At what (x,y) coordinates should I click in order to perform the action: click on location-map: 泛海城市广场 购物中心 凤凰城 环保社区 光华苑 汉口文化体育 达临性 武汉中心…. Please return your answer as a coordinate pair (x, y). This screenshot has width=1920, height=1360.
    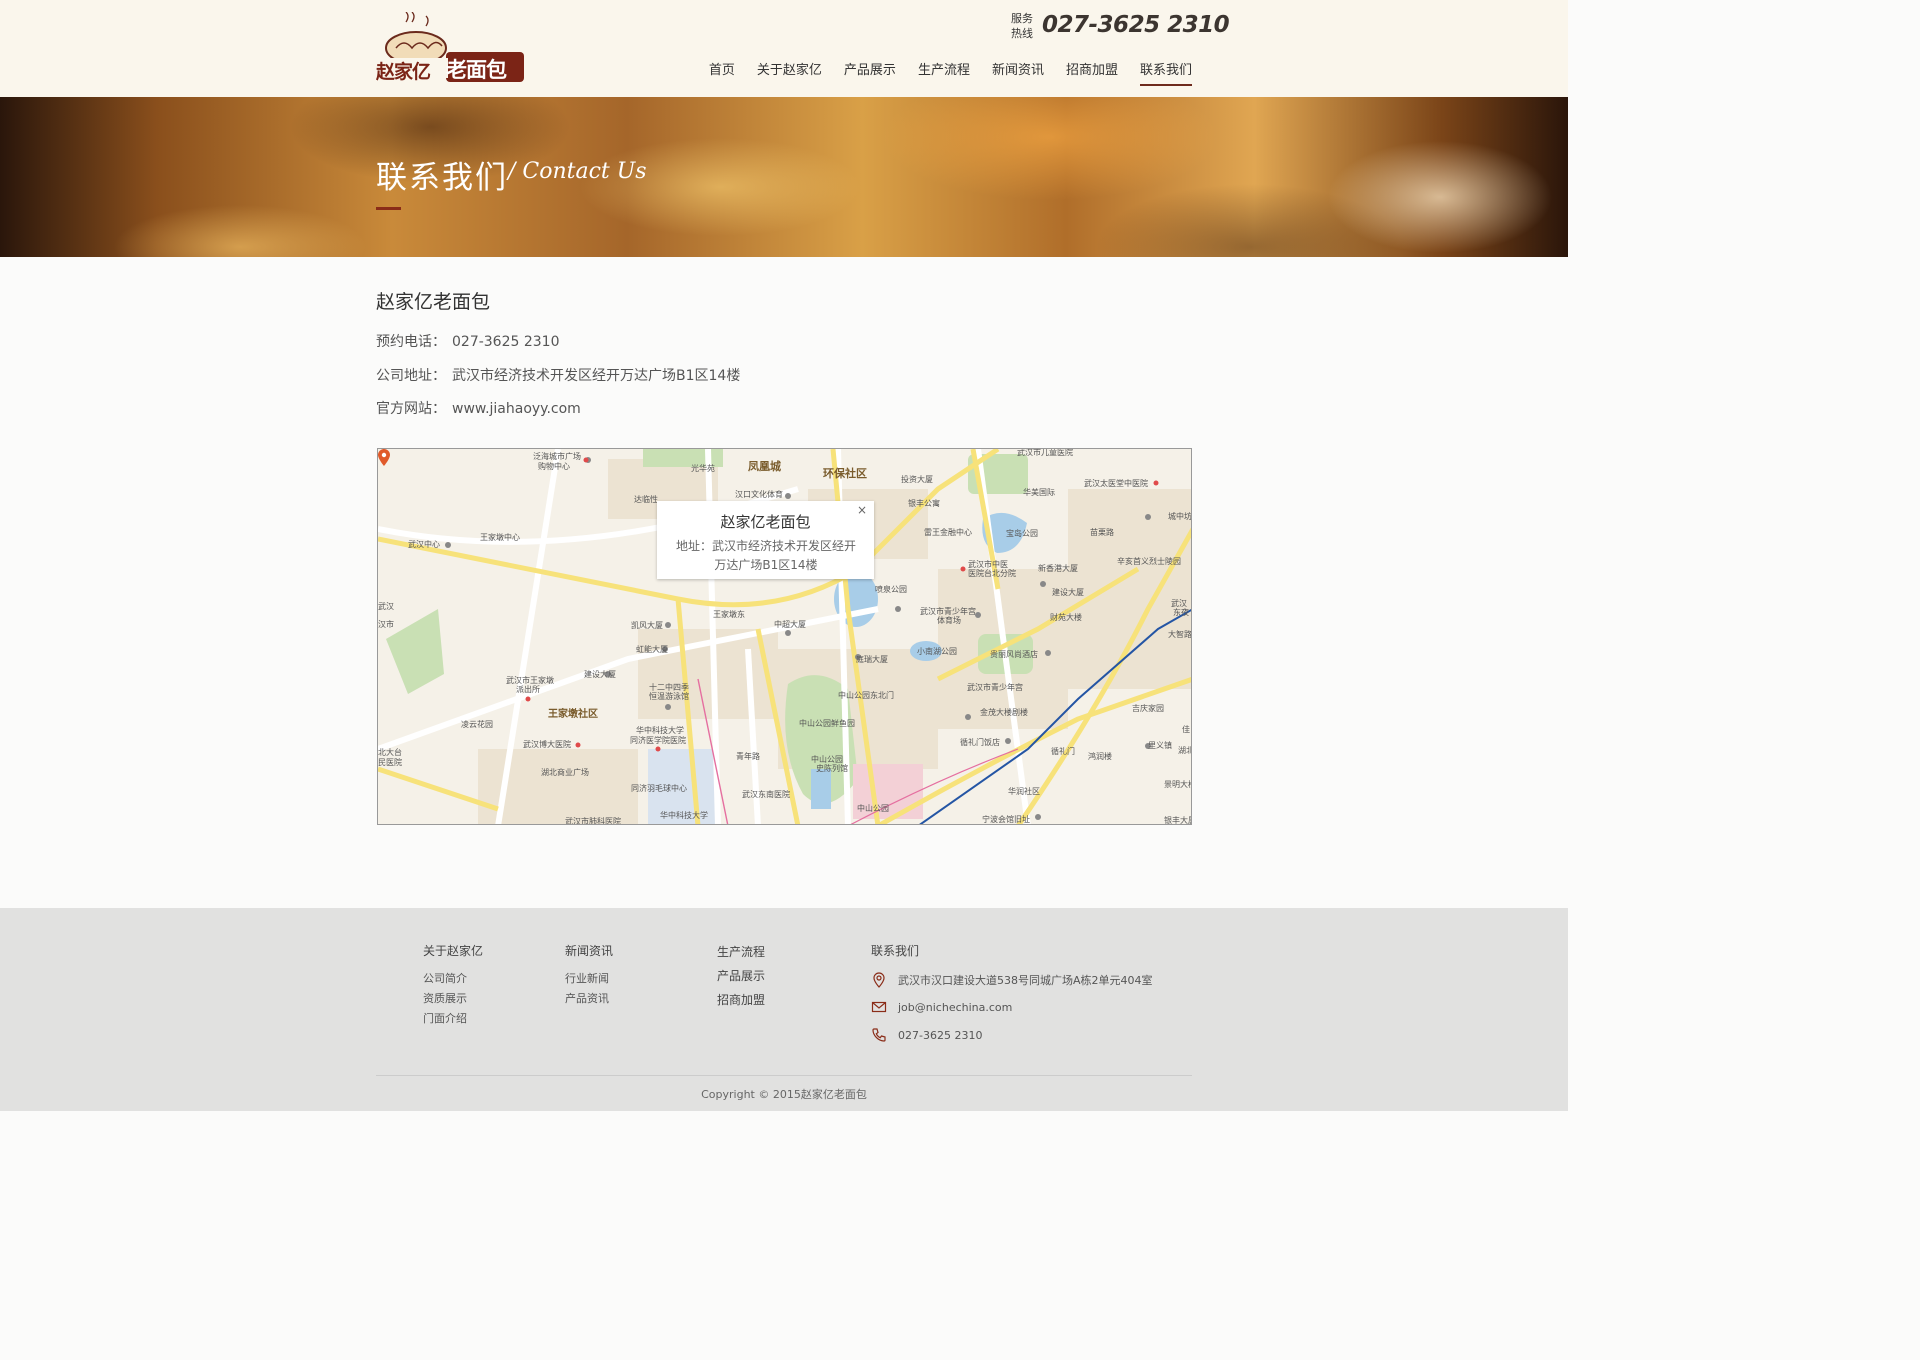
    Looking at the image, I should click on (784, 636).